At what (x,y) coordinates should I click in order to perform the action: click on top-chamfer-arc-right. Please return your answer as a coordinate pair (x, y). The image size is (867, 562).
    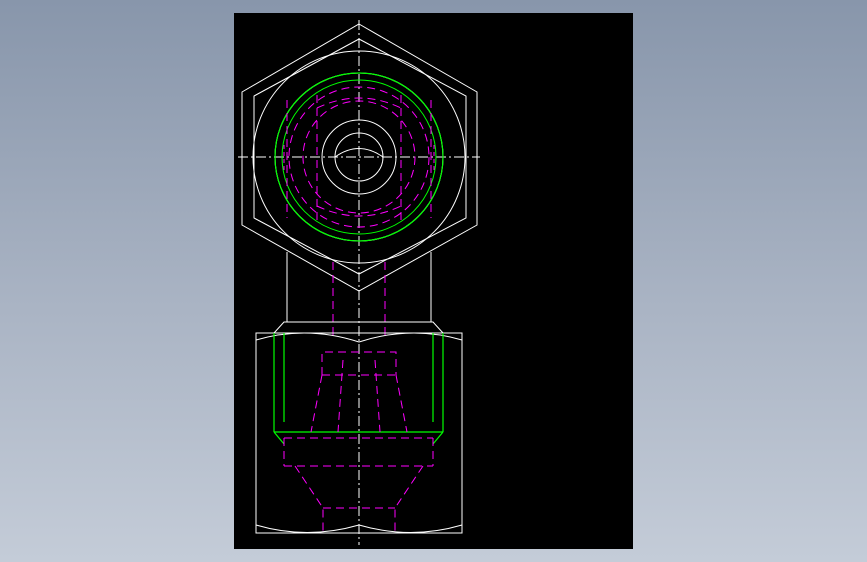
    Looking at the image, I should click on (410, 337).